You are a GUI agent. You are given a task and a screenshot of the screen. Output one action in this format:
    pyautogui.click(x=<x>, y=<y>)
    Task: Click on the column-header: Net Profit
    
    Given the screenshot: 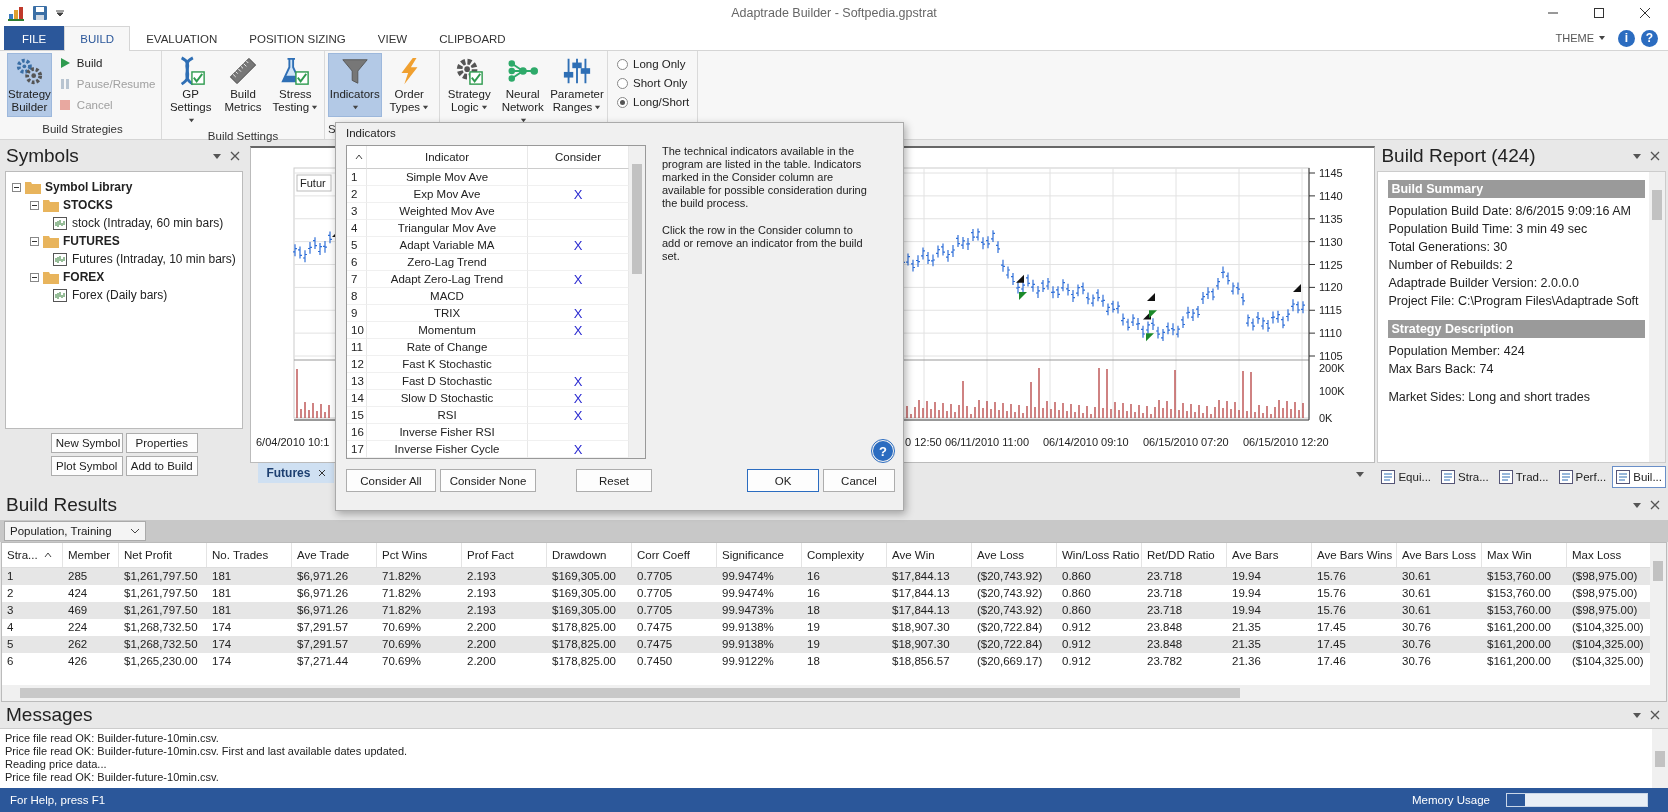 What is the action you would take?
    pyautogui.click(x=163, y=554)
    